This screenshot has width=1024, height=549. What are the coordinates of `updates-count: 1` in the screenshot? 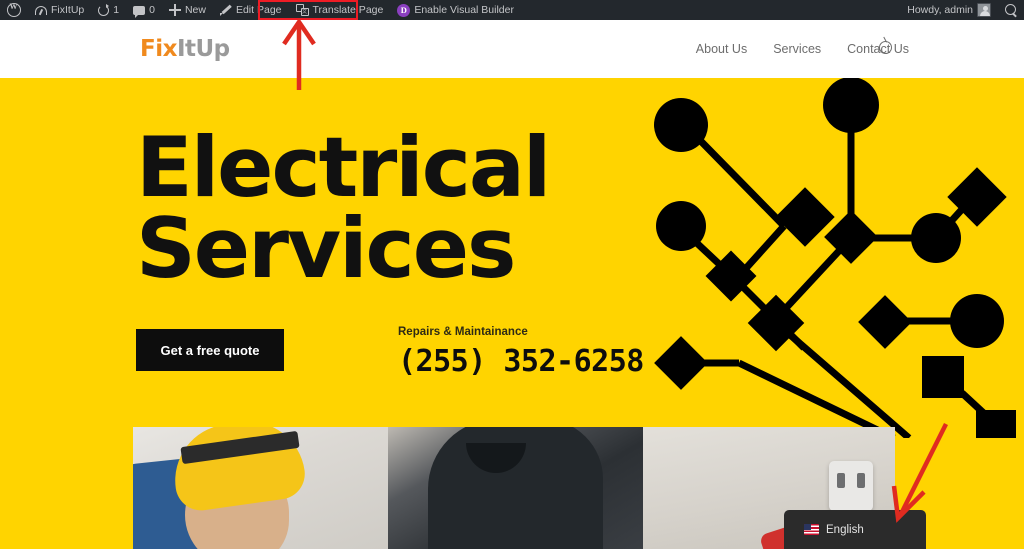 It's located at (116, 10).